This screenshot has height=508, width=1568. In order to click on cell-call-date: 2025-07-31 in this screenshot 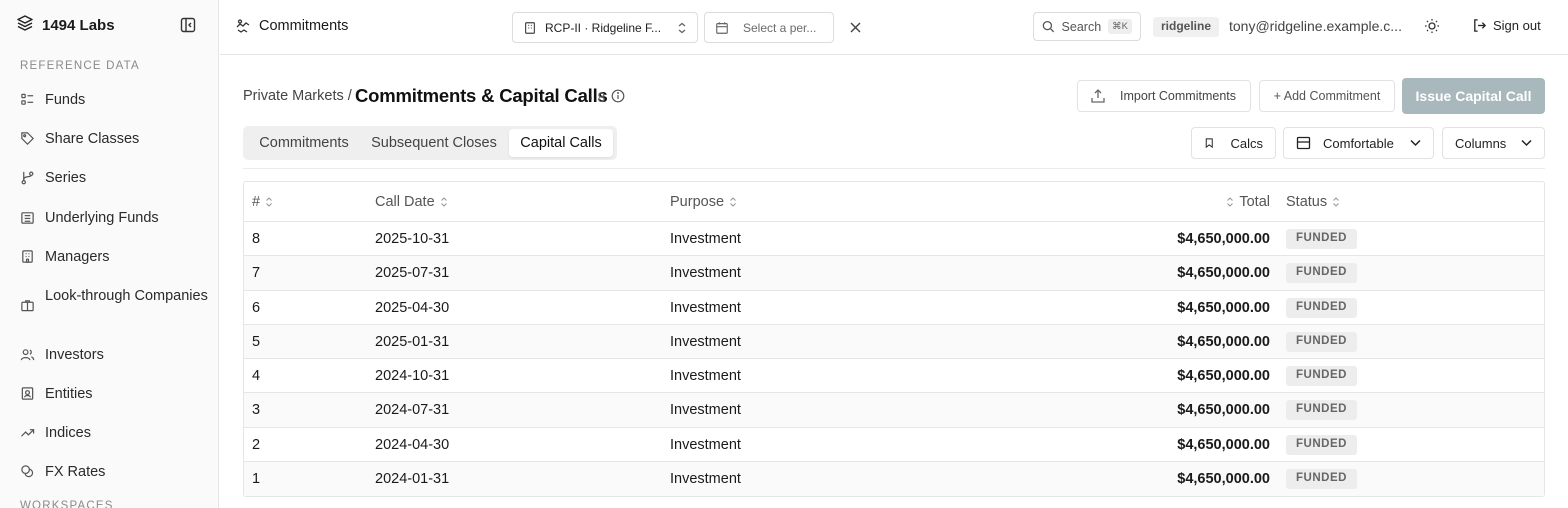, I will do `click(412, 273)`.